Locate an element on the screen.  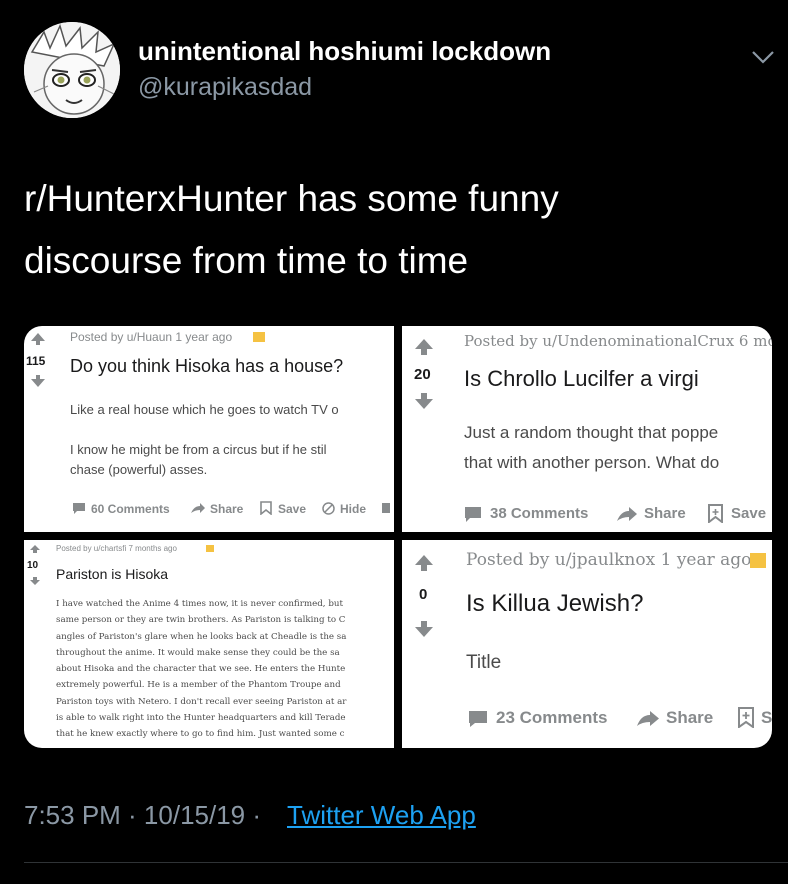
comments-button: 23 Comments is located at coordinates (551, 718).